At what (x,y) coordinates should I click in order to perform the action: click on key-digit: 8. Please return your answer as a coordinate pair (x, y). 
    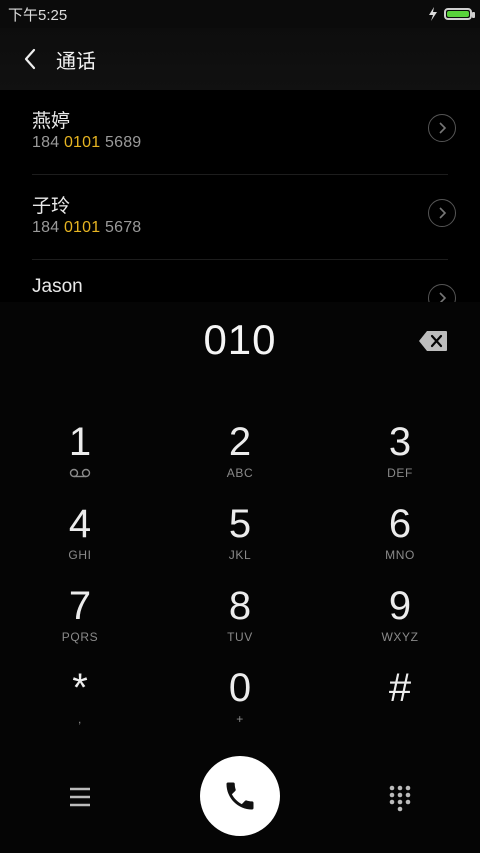
    Looking at the image, I should click on (240, 606).